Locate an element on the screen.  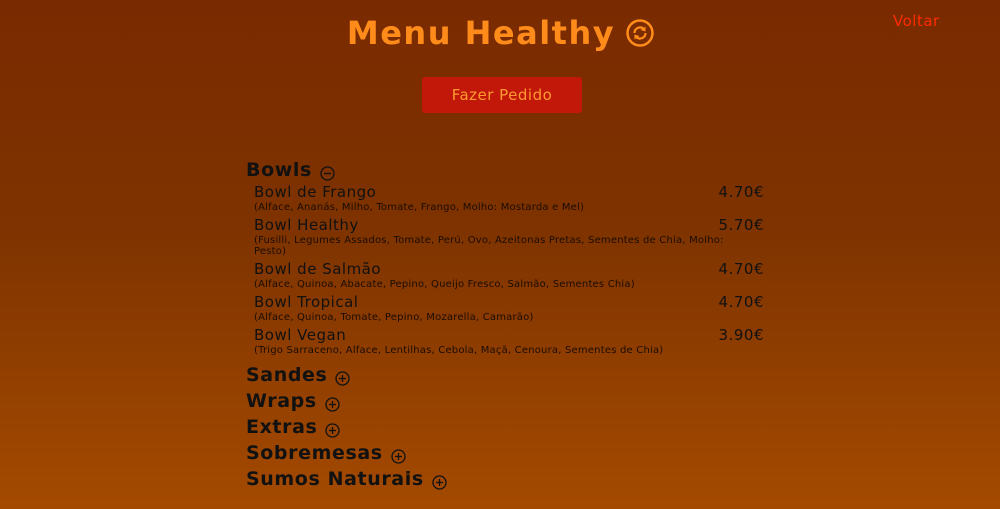
category-name: Wraps is located at coordinates (281, 401).